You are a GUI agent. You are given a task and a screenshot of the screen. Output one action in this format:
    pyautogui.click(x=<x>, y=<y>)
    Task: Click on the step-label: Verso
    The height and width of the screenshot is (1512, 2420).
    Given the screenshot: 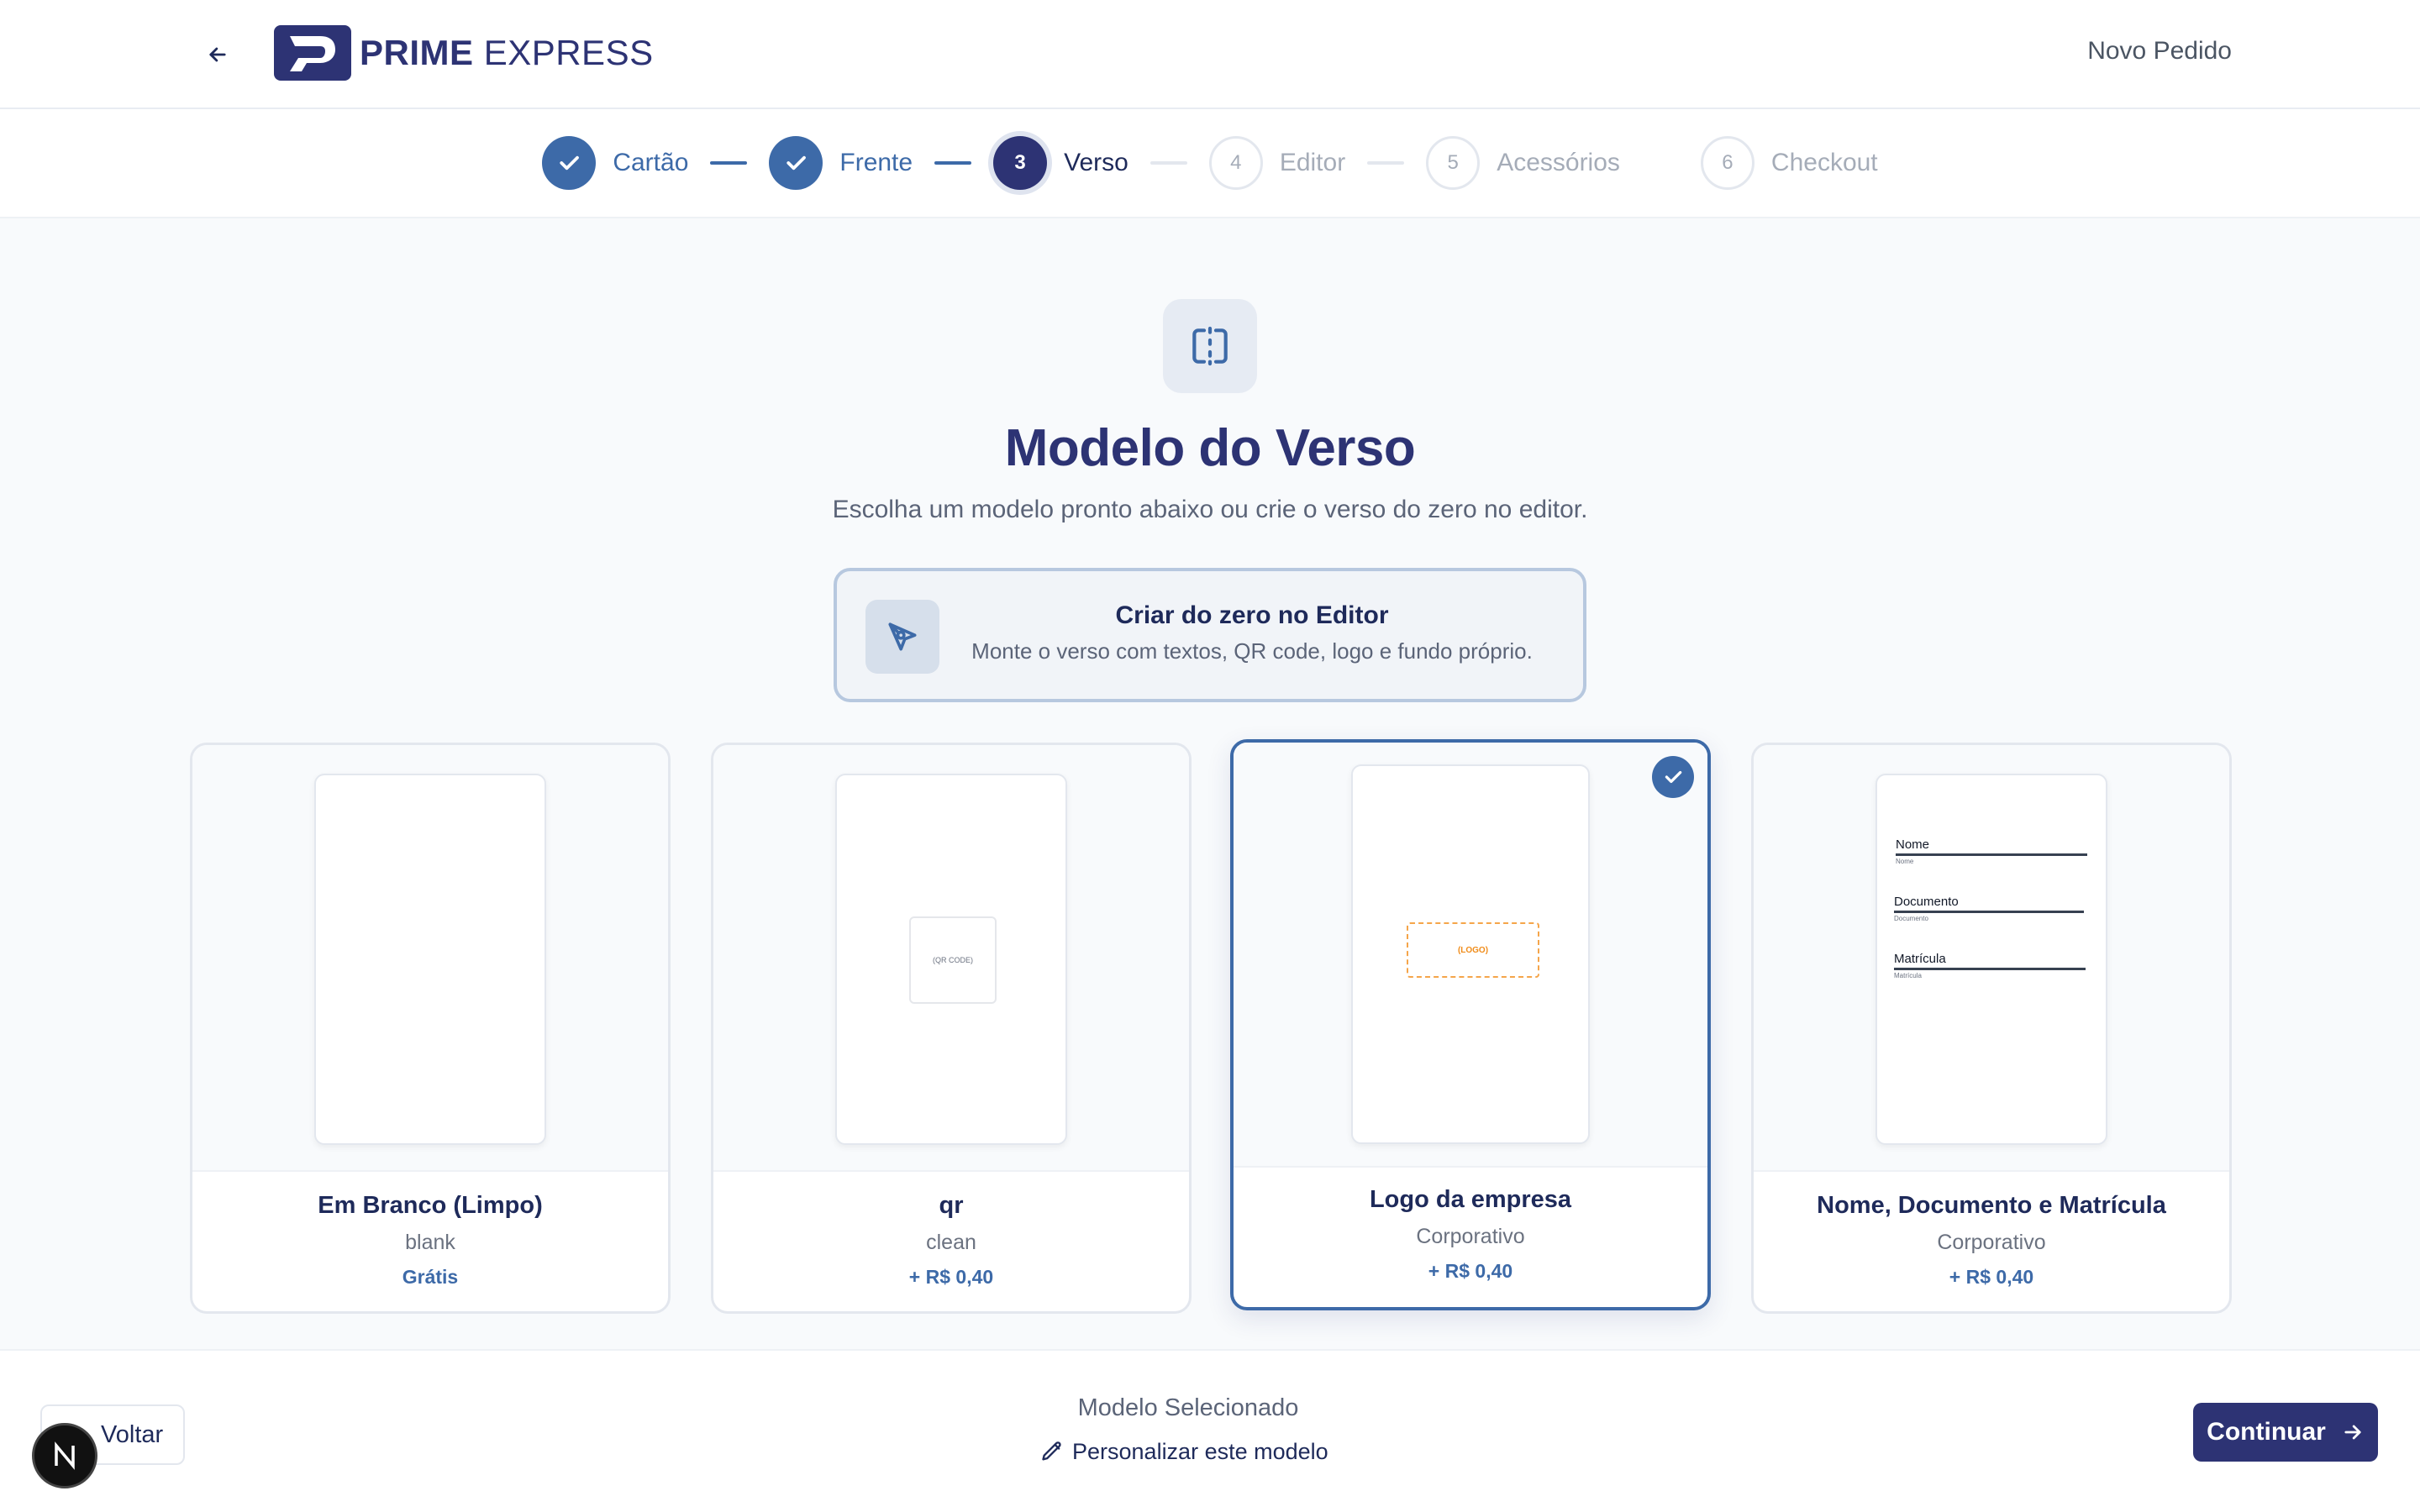 What is the action you would take?
    pyautogui.click(x=1096, y=162)
    